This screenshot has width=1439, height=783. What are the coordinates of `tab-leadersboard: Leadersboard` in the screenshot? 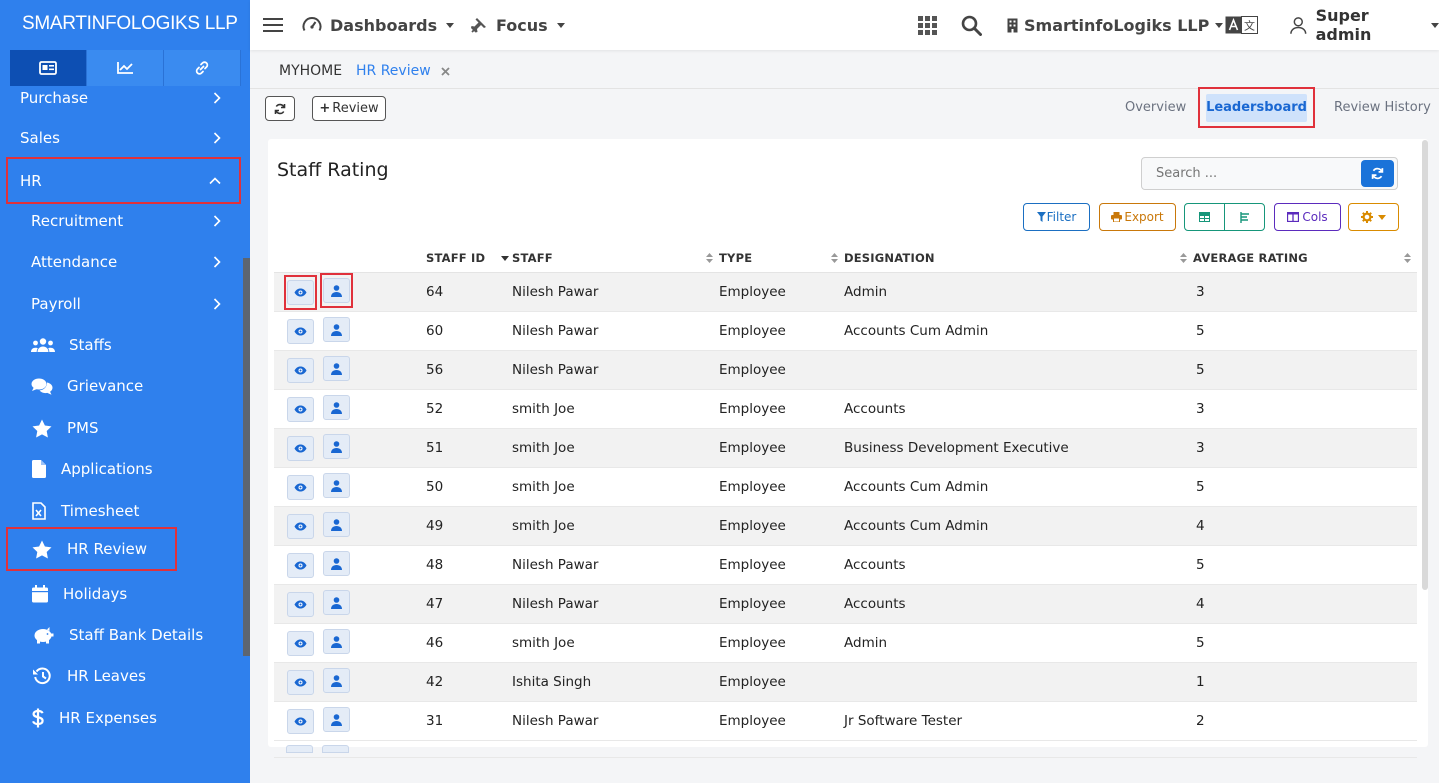 It's located at (1256, 107).